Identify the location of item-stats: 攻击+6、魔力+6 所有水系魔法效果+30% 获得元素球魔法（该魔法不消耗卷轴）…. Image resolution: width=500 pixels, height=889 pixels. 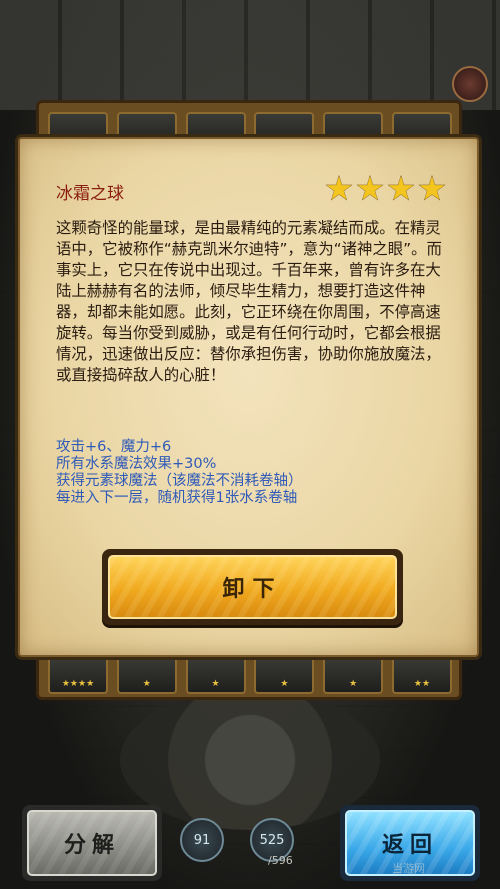
(256, 473).